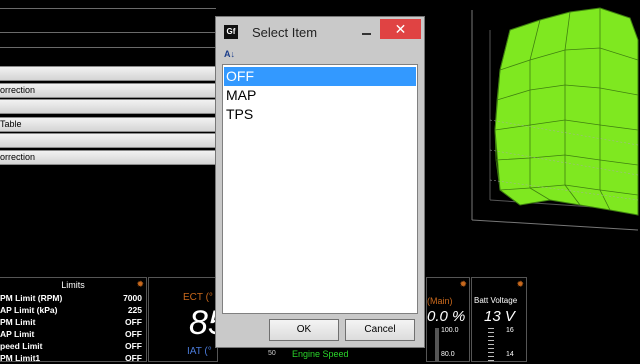 The image size is (640, 364). What do you see at coordinates (496, 300) in the screenshot?
I see `batt-label: Batt Voltage` at bounding box center [496, 300].